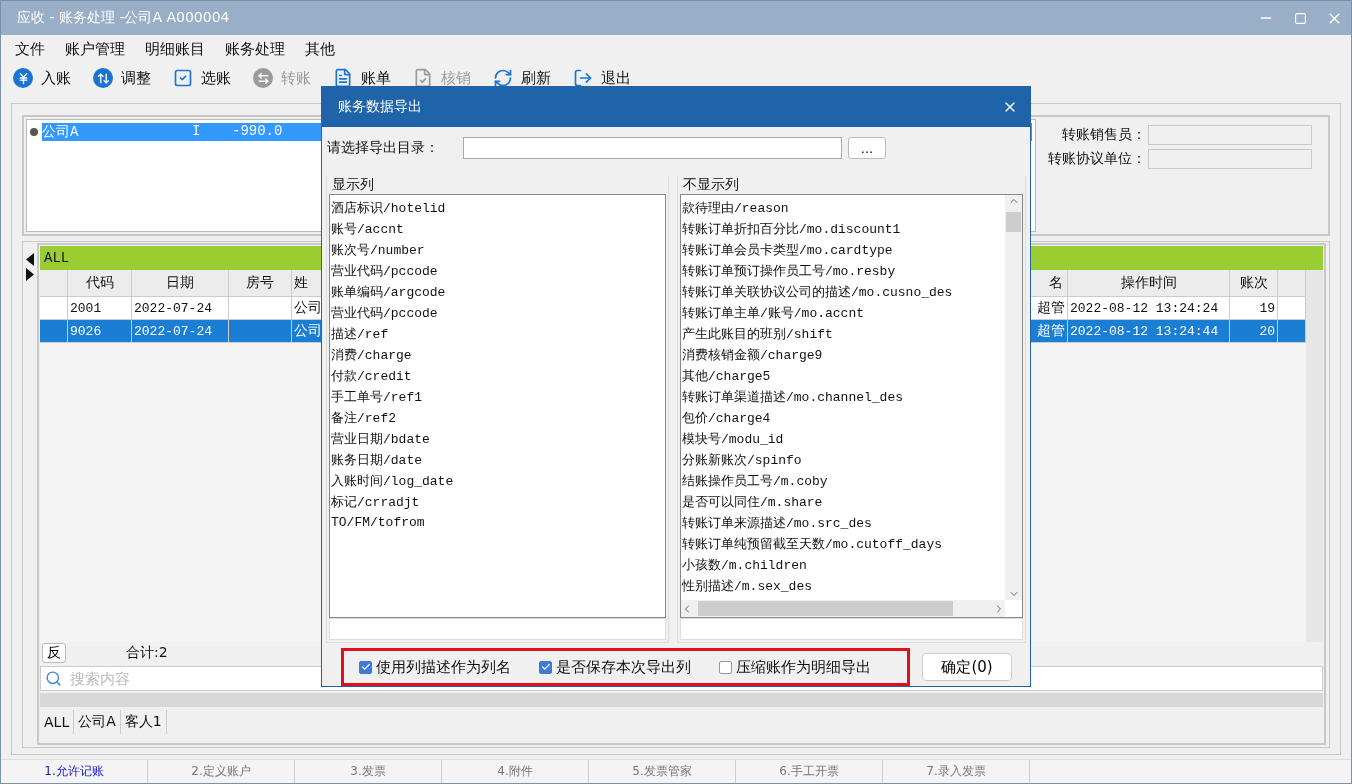 Image resolution: width=1352 pixels, height=784 pixels. What do you see at coordinates (380, 107) in the screenshot?
I see `dialog-title: 账务数据导出` at bounding box center [380, 107].